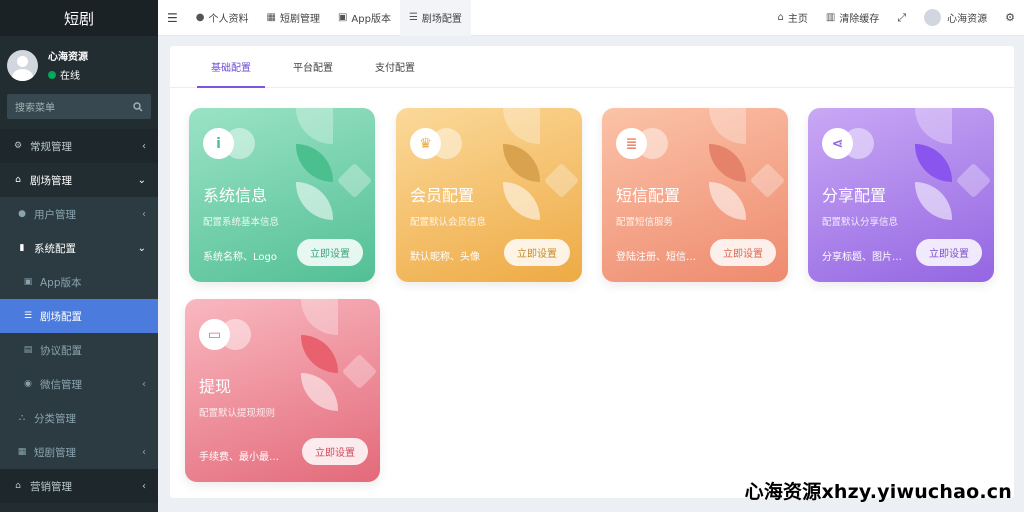 This screenshot has width=1024, height=512. I want to click on withdraw-card: ▭ 提现 配置默认提现规则 手续费、最小最… 立即设置, so click(282, 390).